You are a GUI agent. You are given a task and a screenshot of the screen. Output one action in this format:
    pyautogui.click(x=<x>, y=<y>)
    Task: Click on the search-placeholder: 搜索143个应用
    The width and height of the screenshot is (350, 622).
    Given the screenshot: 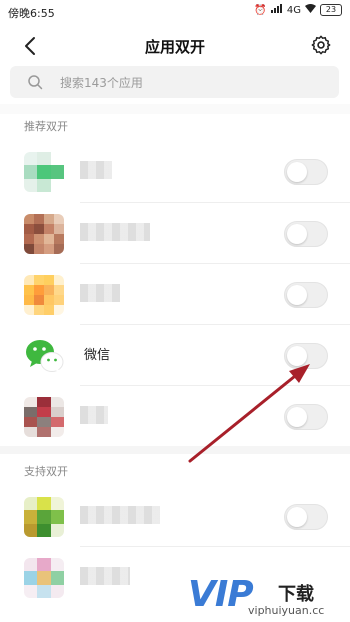 What is the action you would take?
    pyautogui.click(x=101, y=83)
    